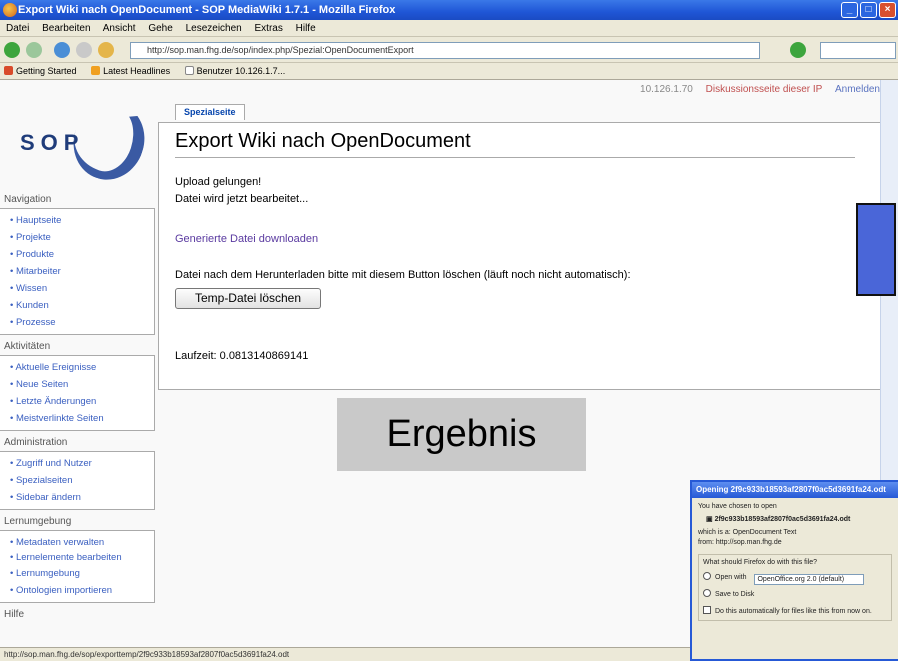 Image resolution: width=898 pixels, height=661 pixels. I want to click on menu-gehe: Gehe, so click(160, 28).